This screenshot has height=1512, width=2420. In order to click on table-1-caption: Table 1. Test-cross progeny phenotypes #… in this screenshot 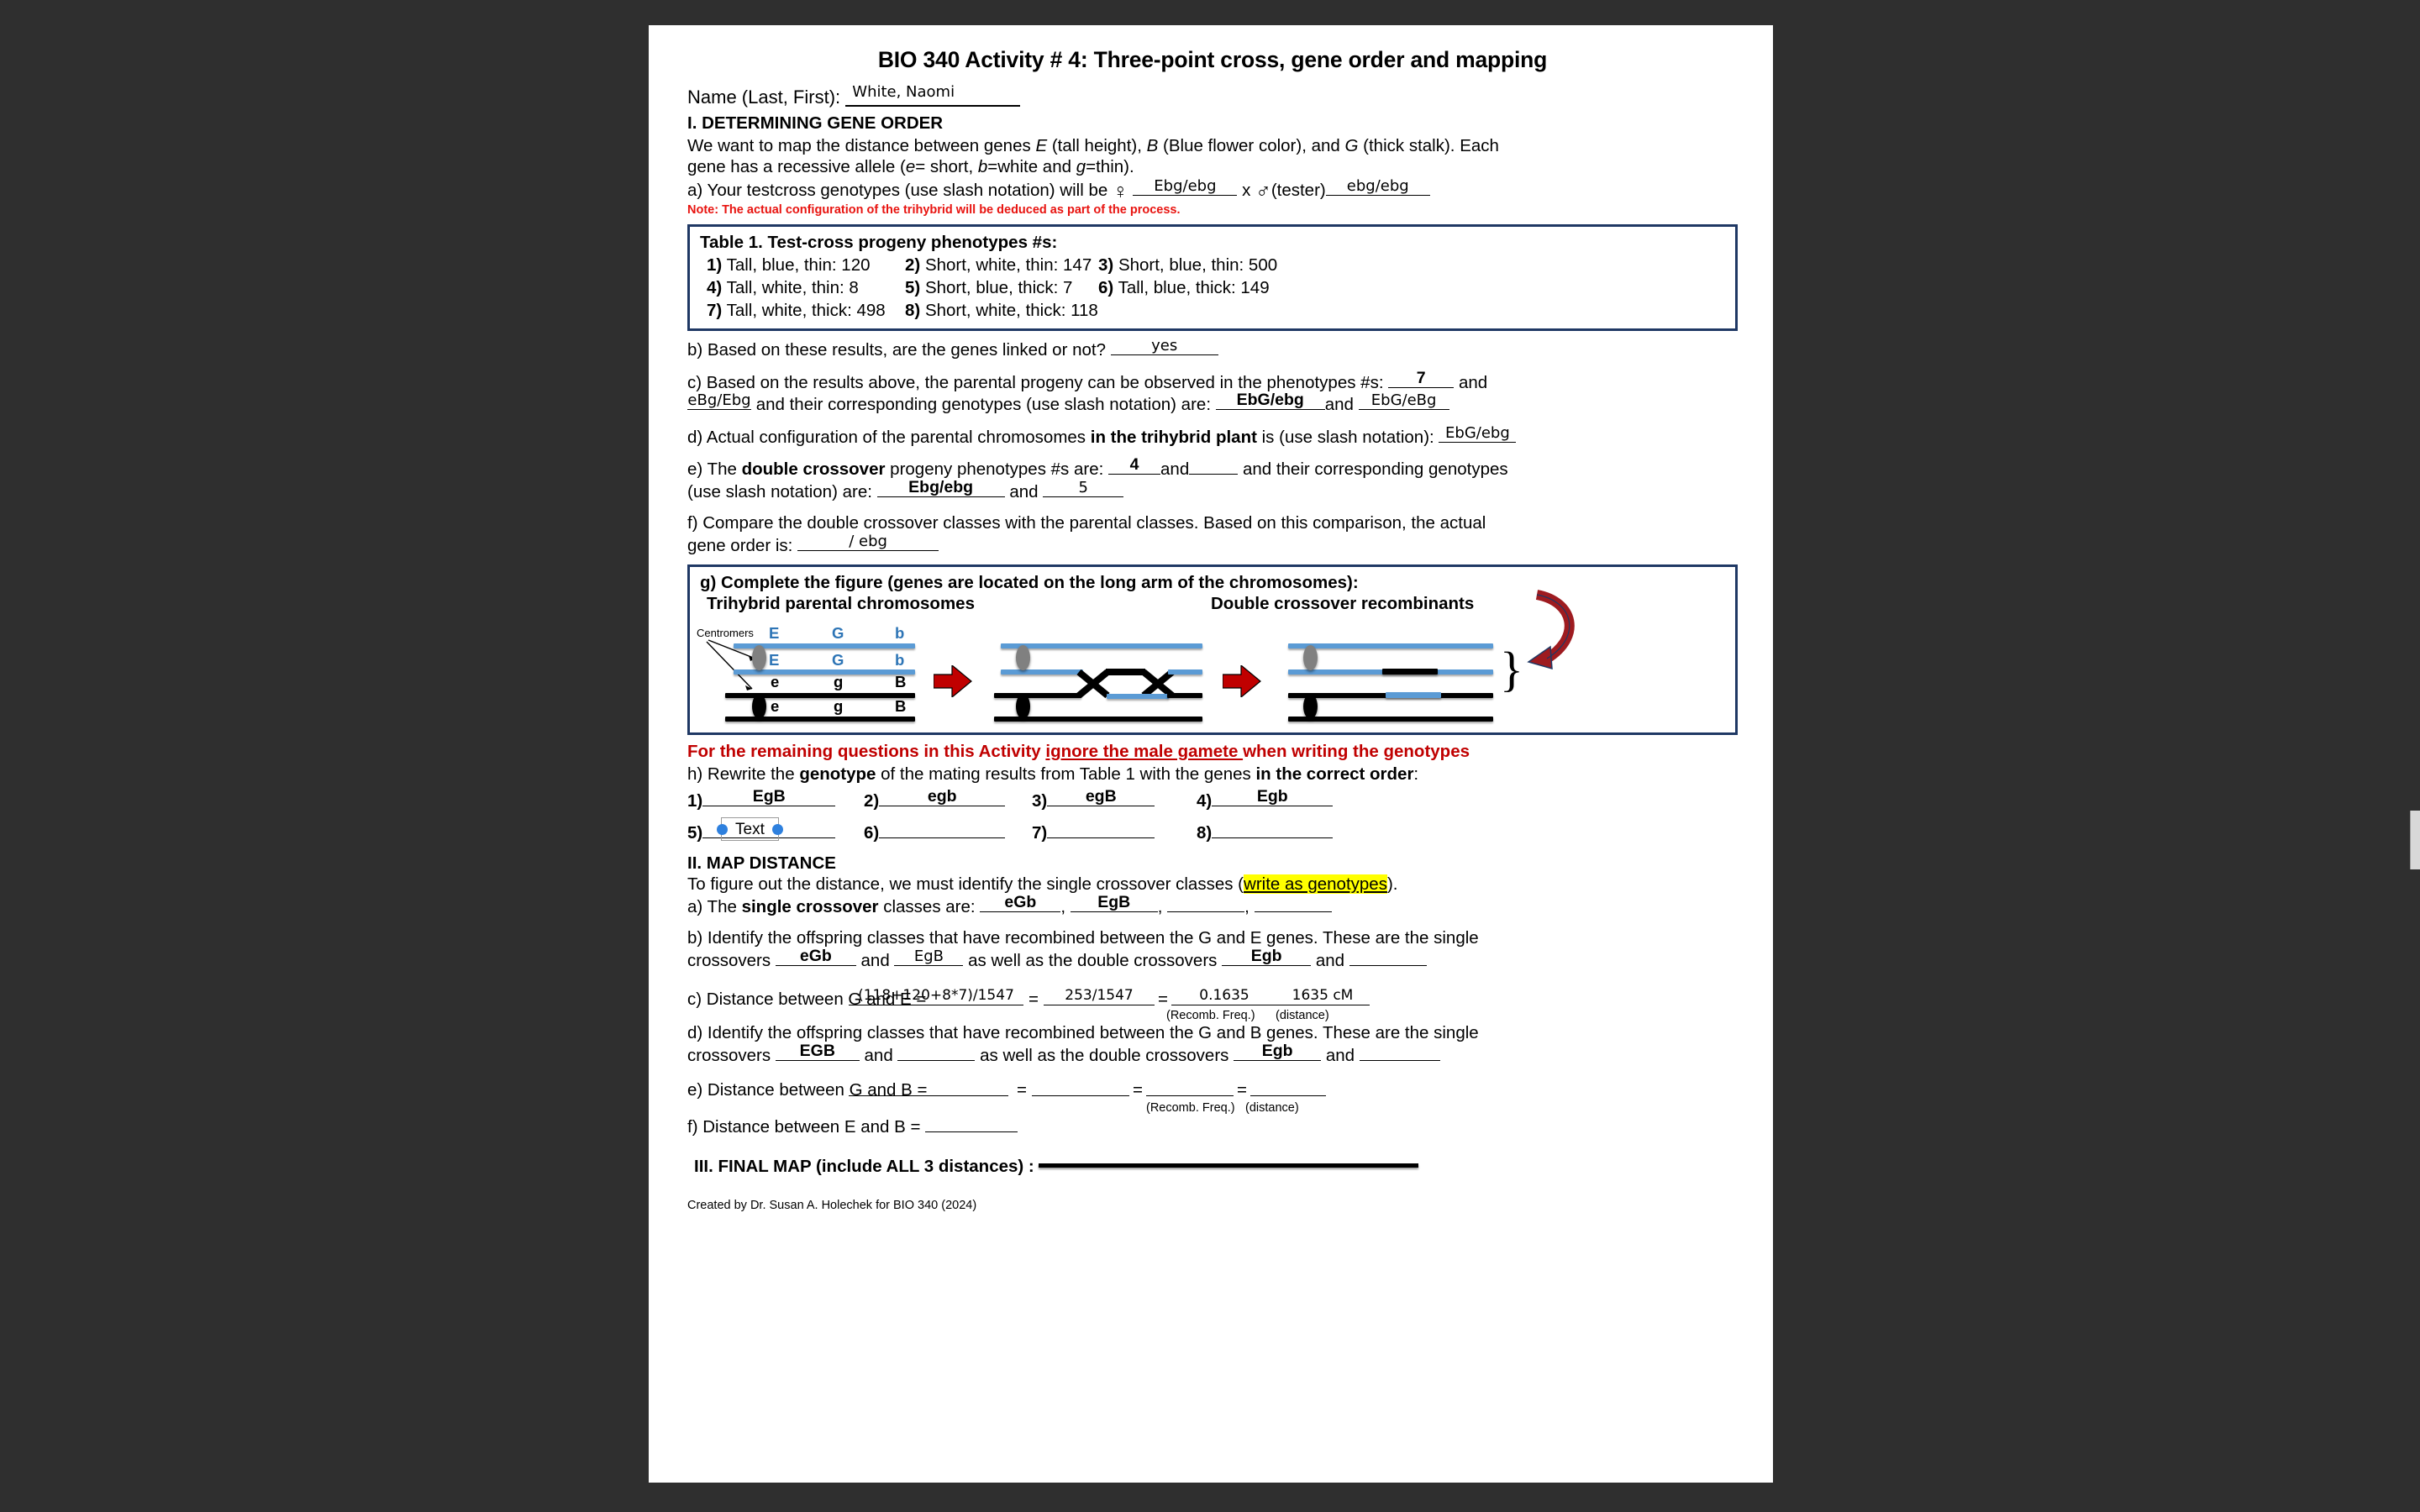, I will do `click(879, 242)`.